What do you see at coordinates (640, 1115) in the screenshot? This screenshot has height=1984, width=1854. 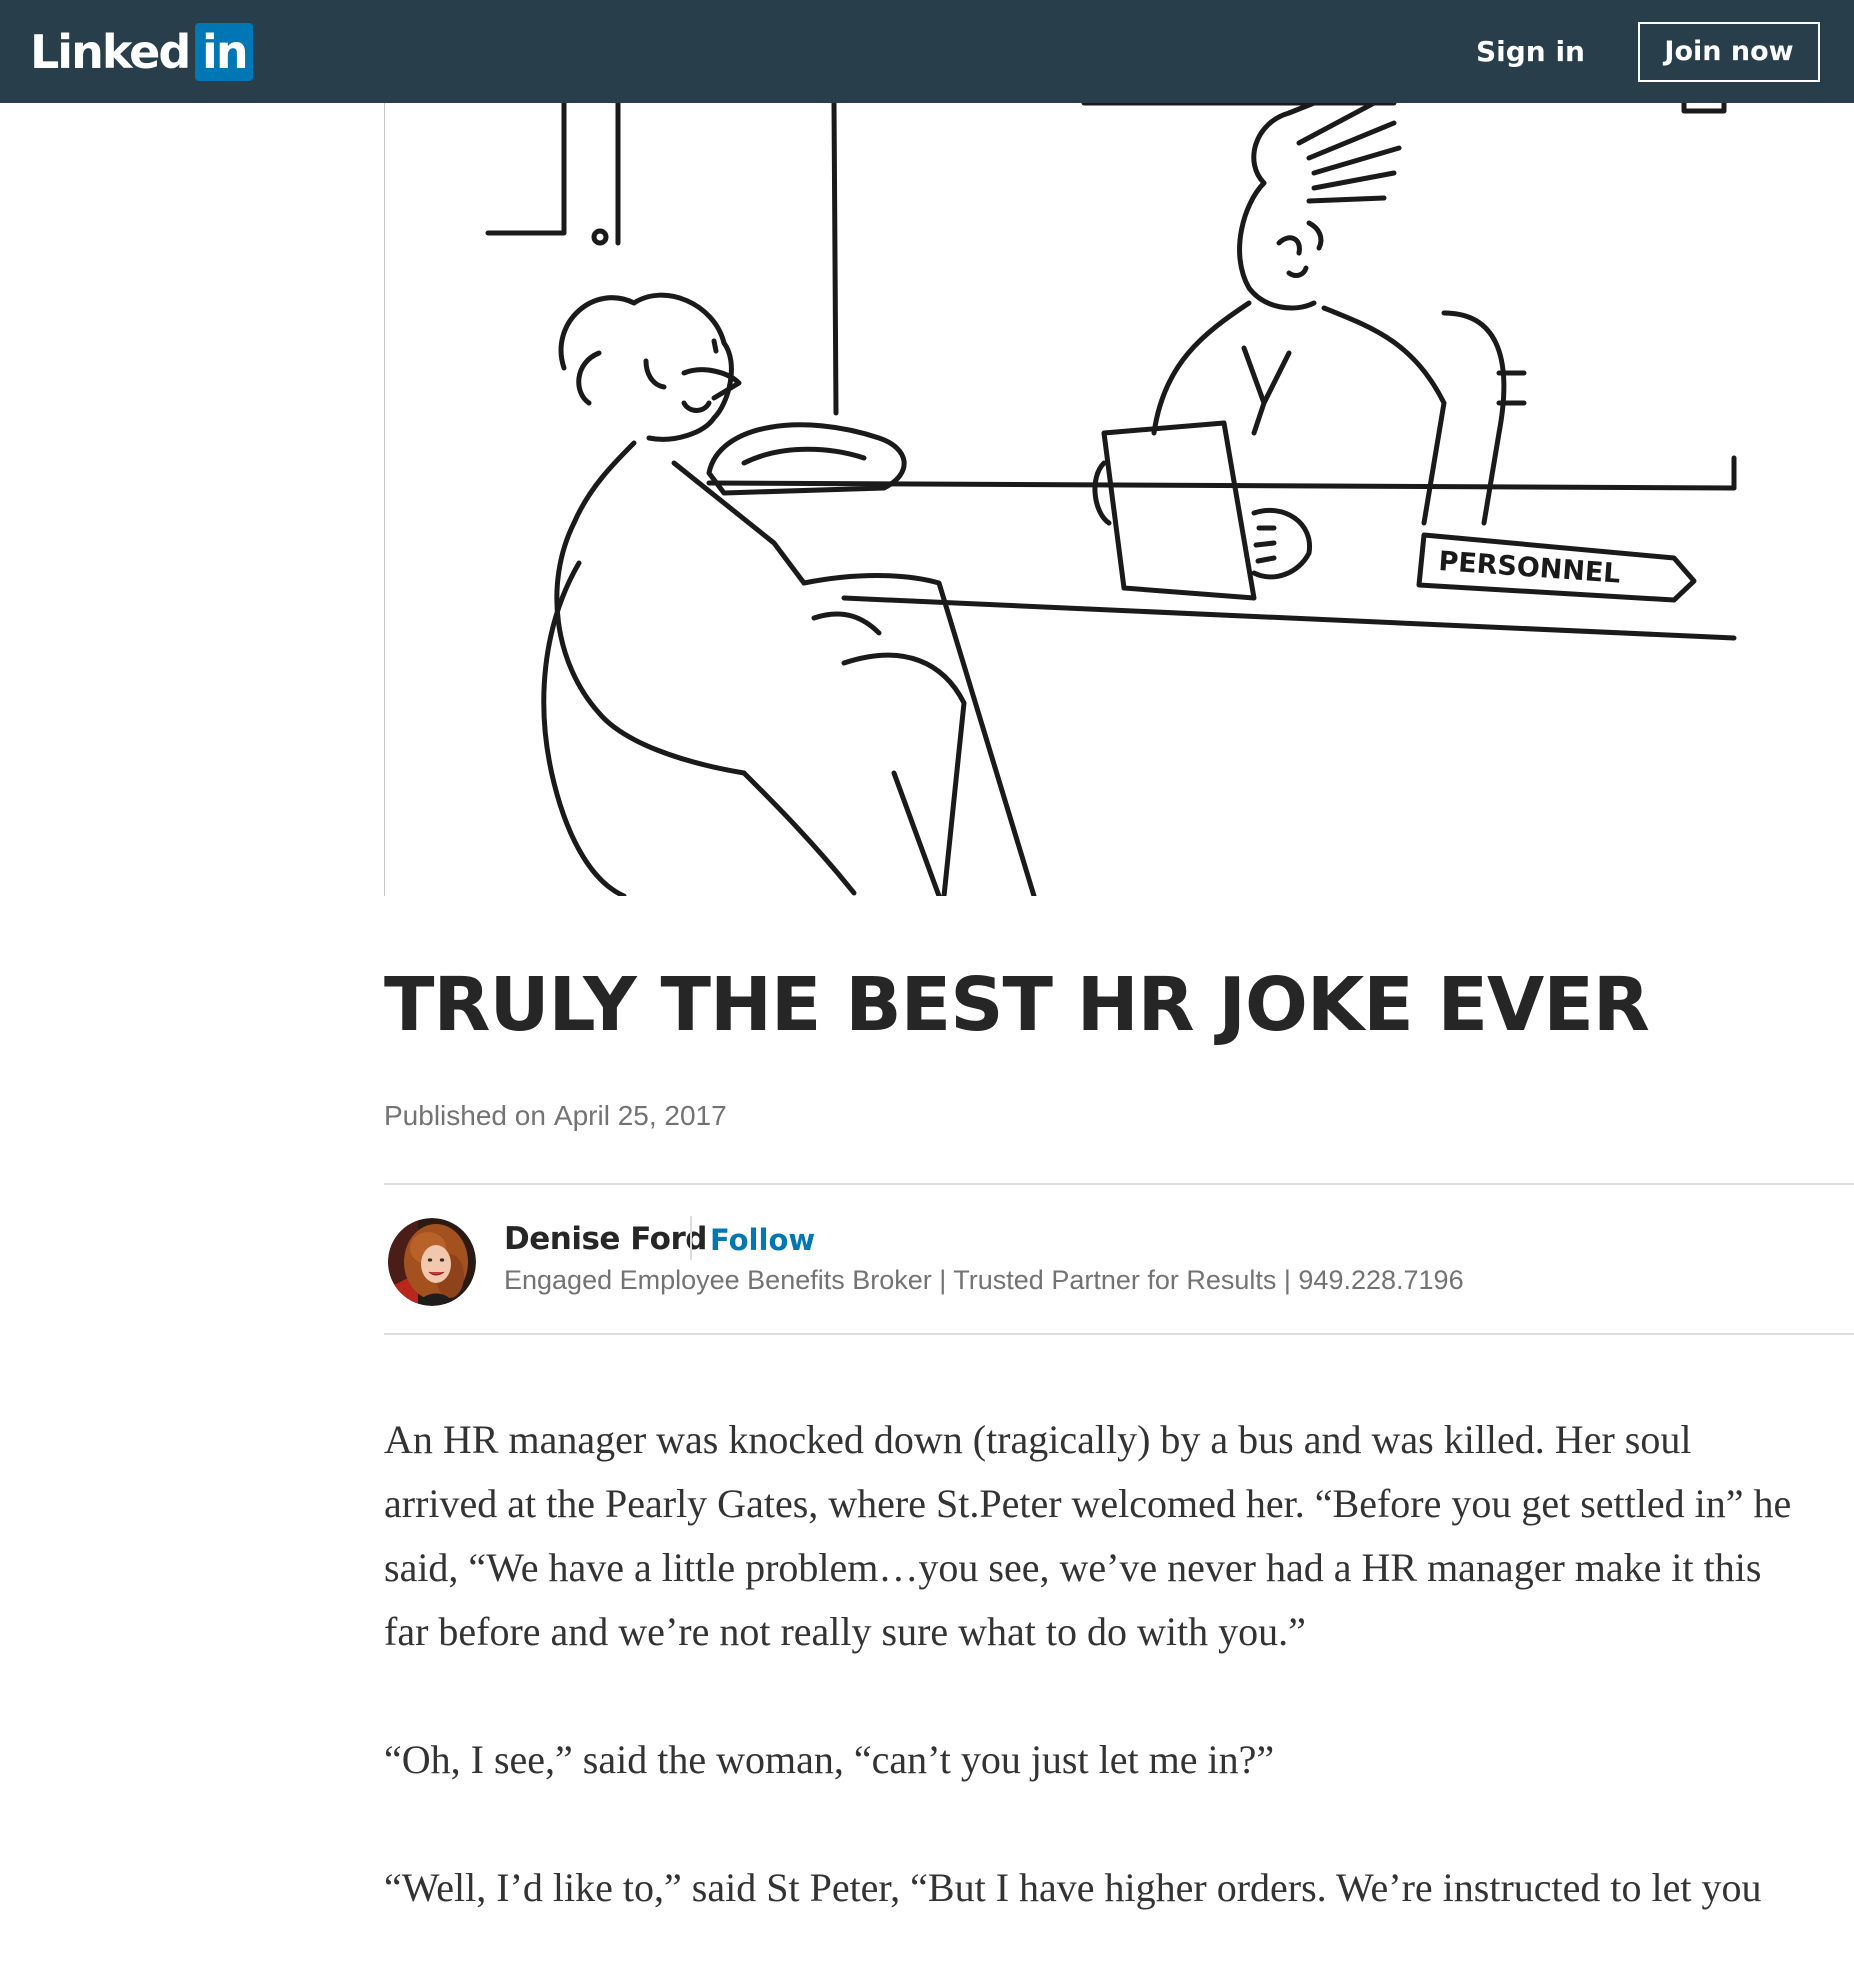 I see `published-date-value: April 25, 2017` at bounding box center [640, 1115].